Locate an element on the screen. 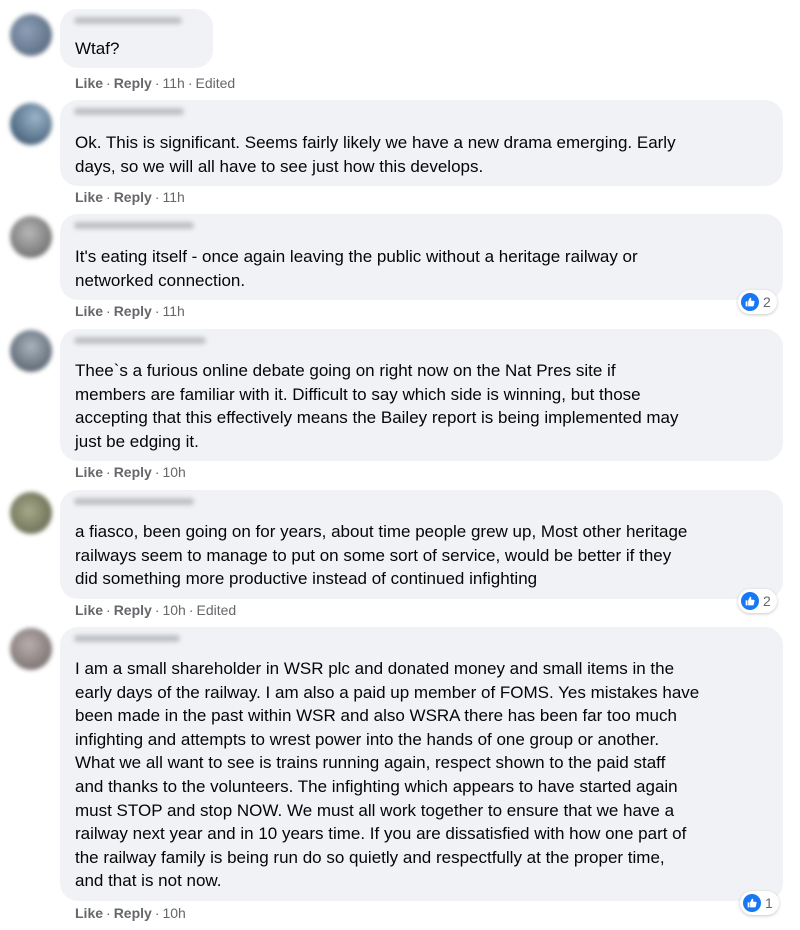 This screenshot has width=800, height=930. reaction-count-badge: 1 is located at coordinates (759, 903).